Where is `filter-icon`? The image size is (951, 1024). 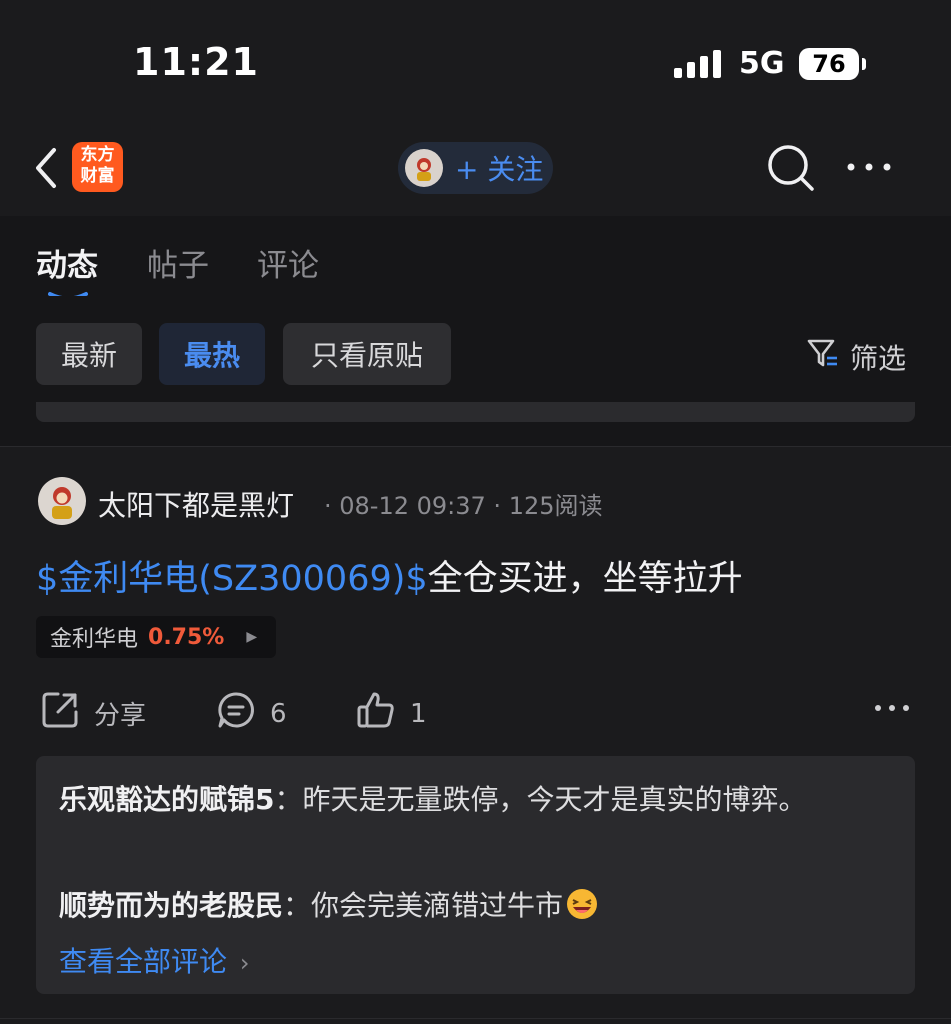 filter-icon is located at coordinates (823, 356).